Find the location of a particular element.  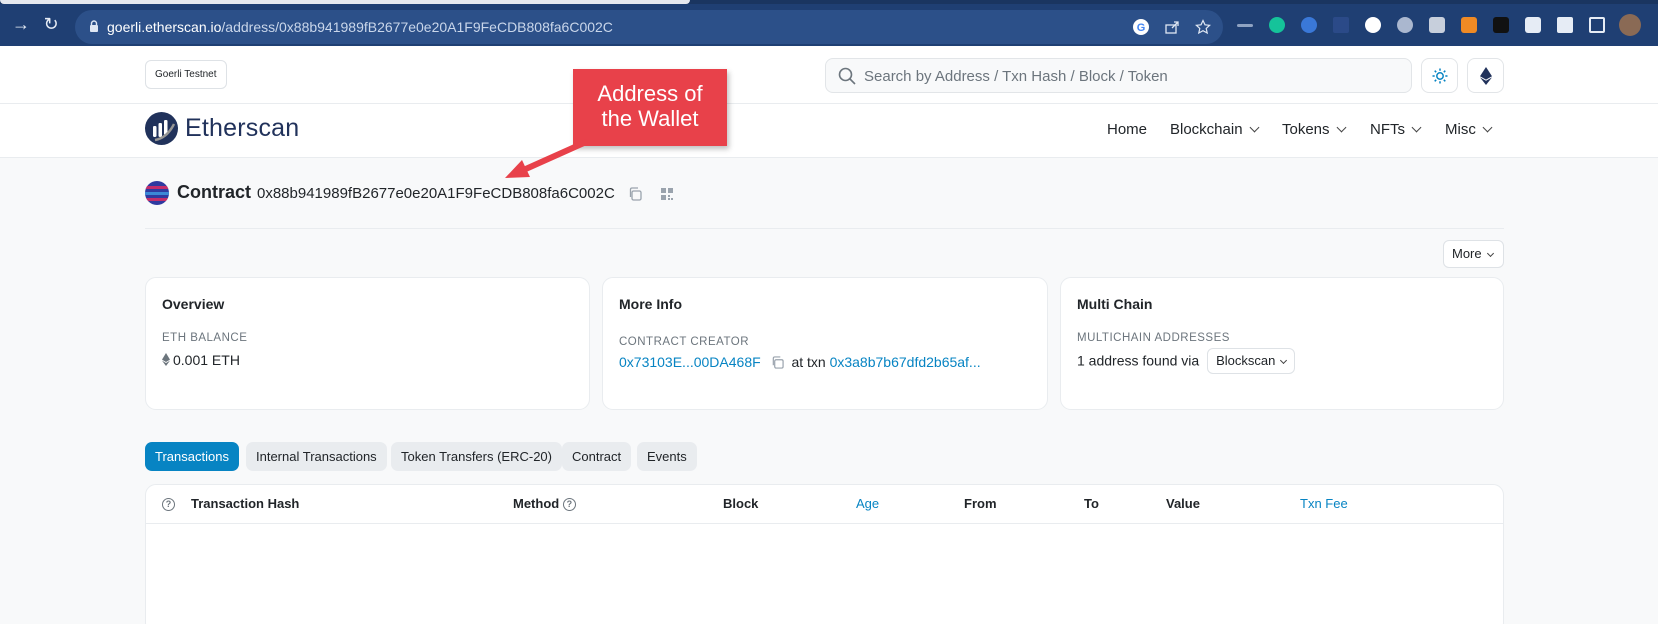

theme-toggle-button is located at coordinates (1439, 75).